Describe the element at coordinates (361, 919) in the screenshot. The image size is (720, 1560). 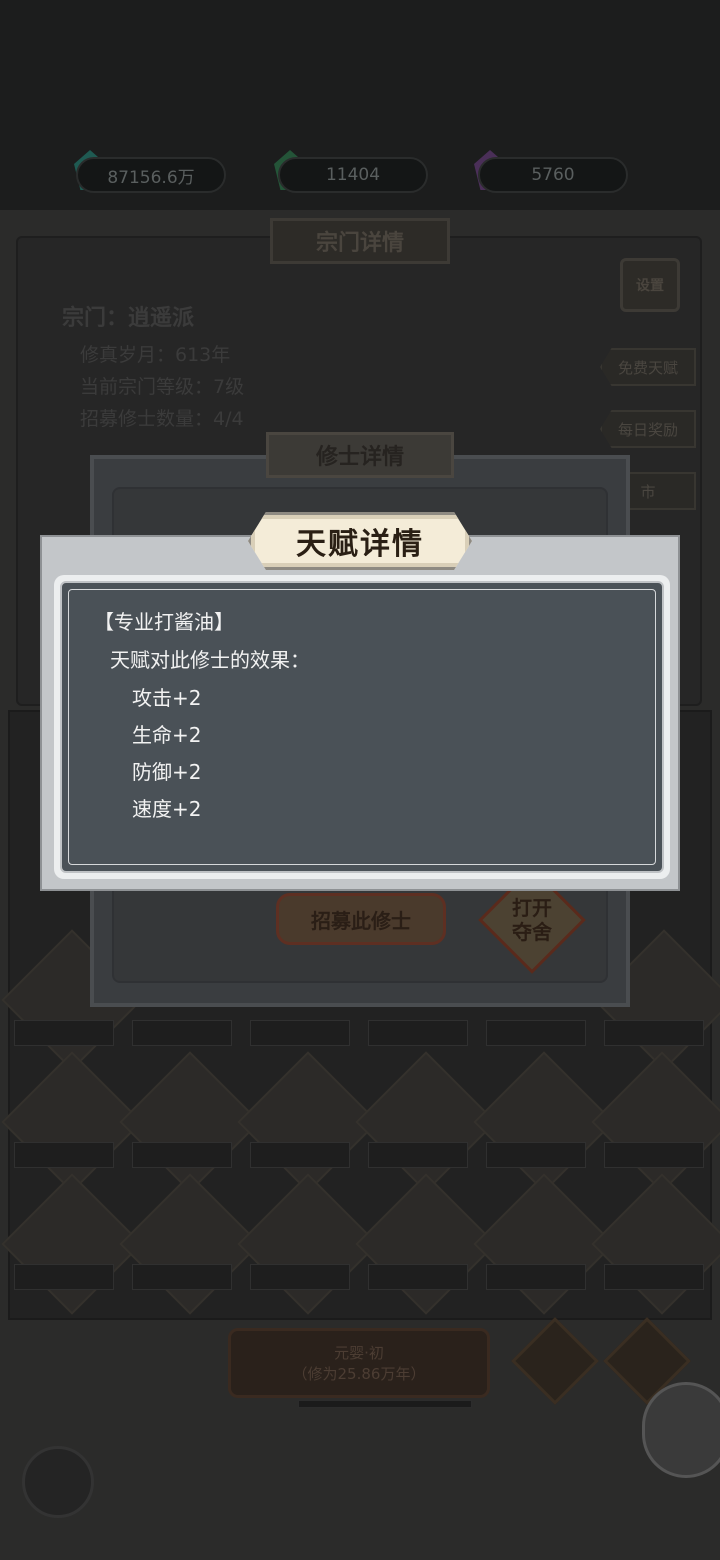
I see `recruit-cultivator-button: 招募此修士` at that location.